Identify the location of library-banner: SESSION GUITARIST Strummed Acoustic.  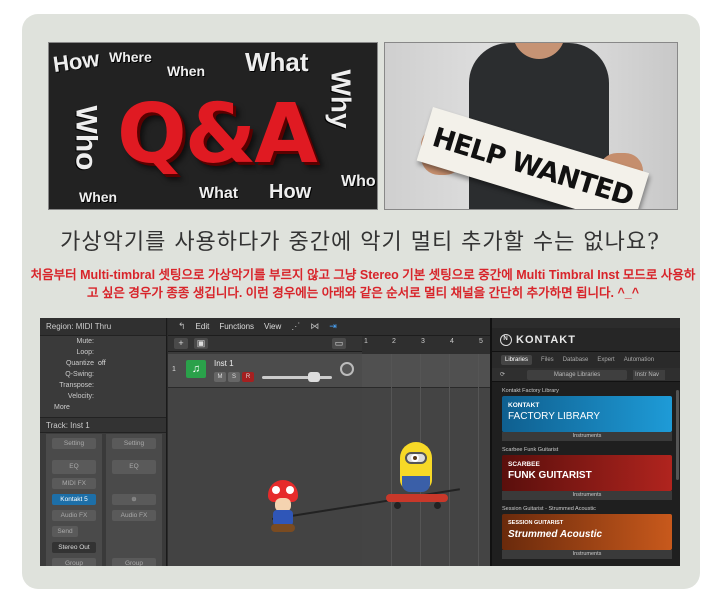
(587, 532).